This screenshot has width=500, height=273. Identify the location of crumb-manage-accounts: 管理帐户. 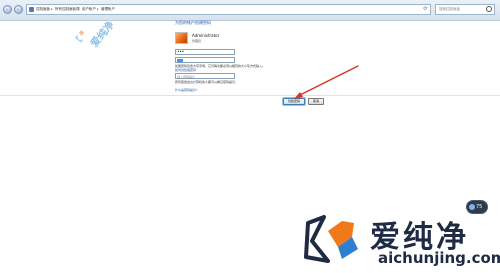
(108, 9).